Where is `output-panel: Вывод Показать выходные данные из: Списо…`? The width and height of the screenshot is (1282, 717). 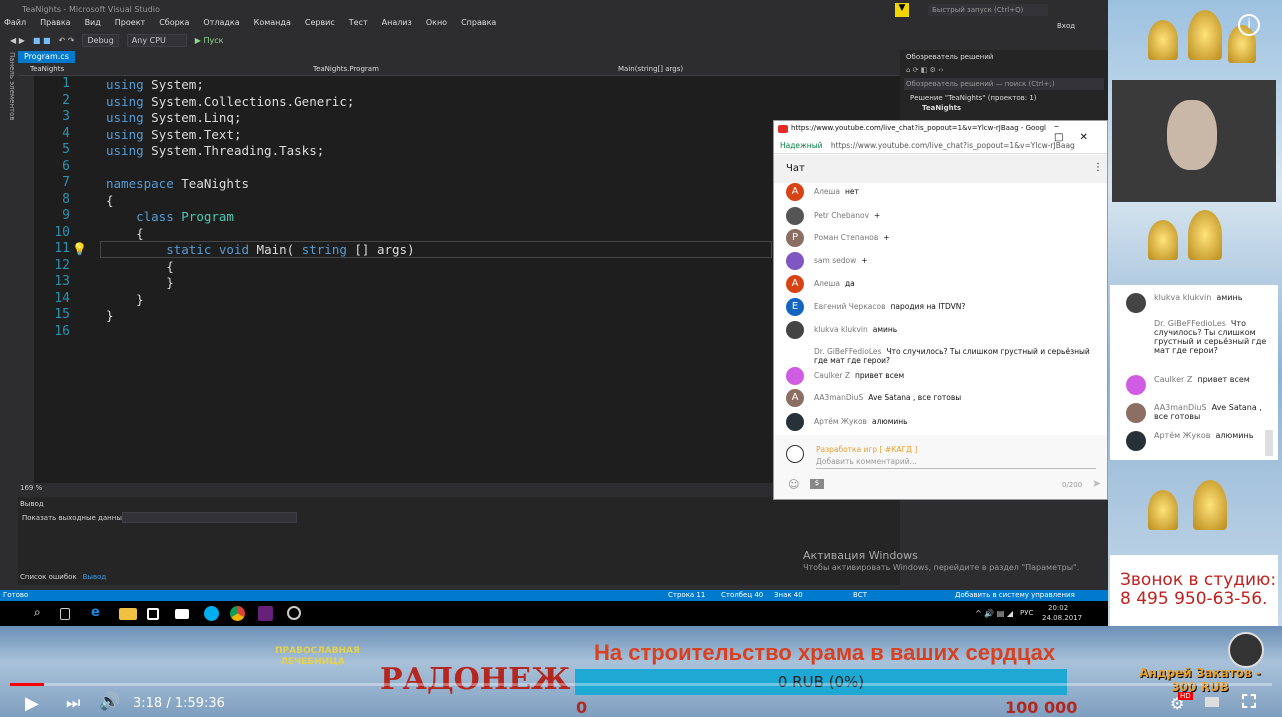
output-panel: Вывод Показать выходные данные из: Списо… is located at coordinates (459, 541).